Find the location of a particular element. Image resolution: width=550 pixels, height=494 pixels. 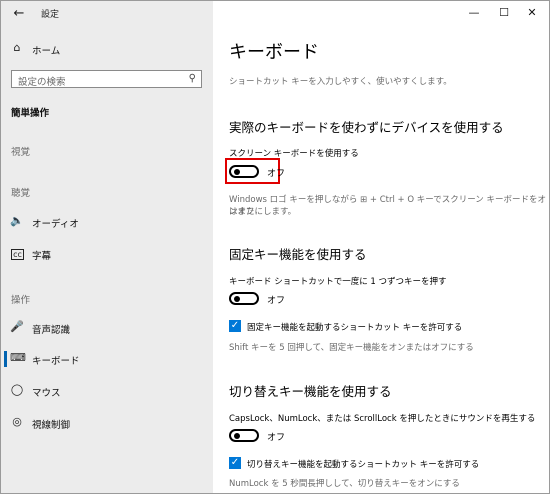

sticky-checkbox-label: 固定キー機能を起動するショートカット キーを許可する is located at coordinates (355, 328).